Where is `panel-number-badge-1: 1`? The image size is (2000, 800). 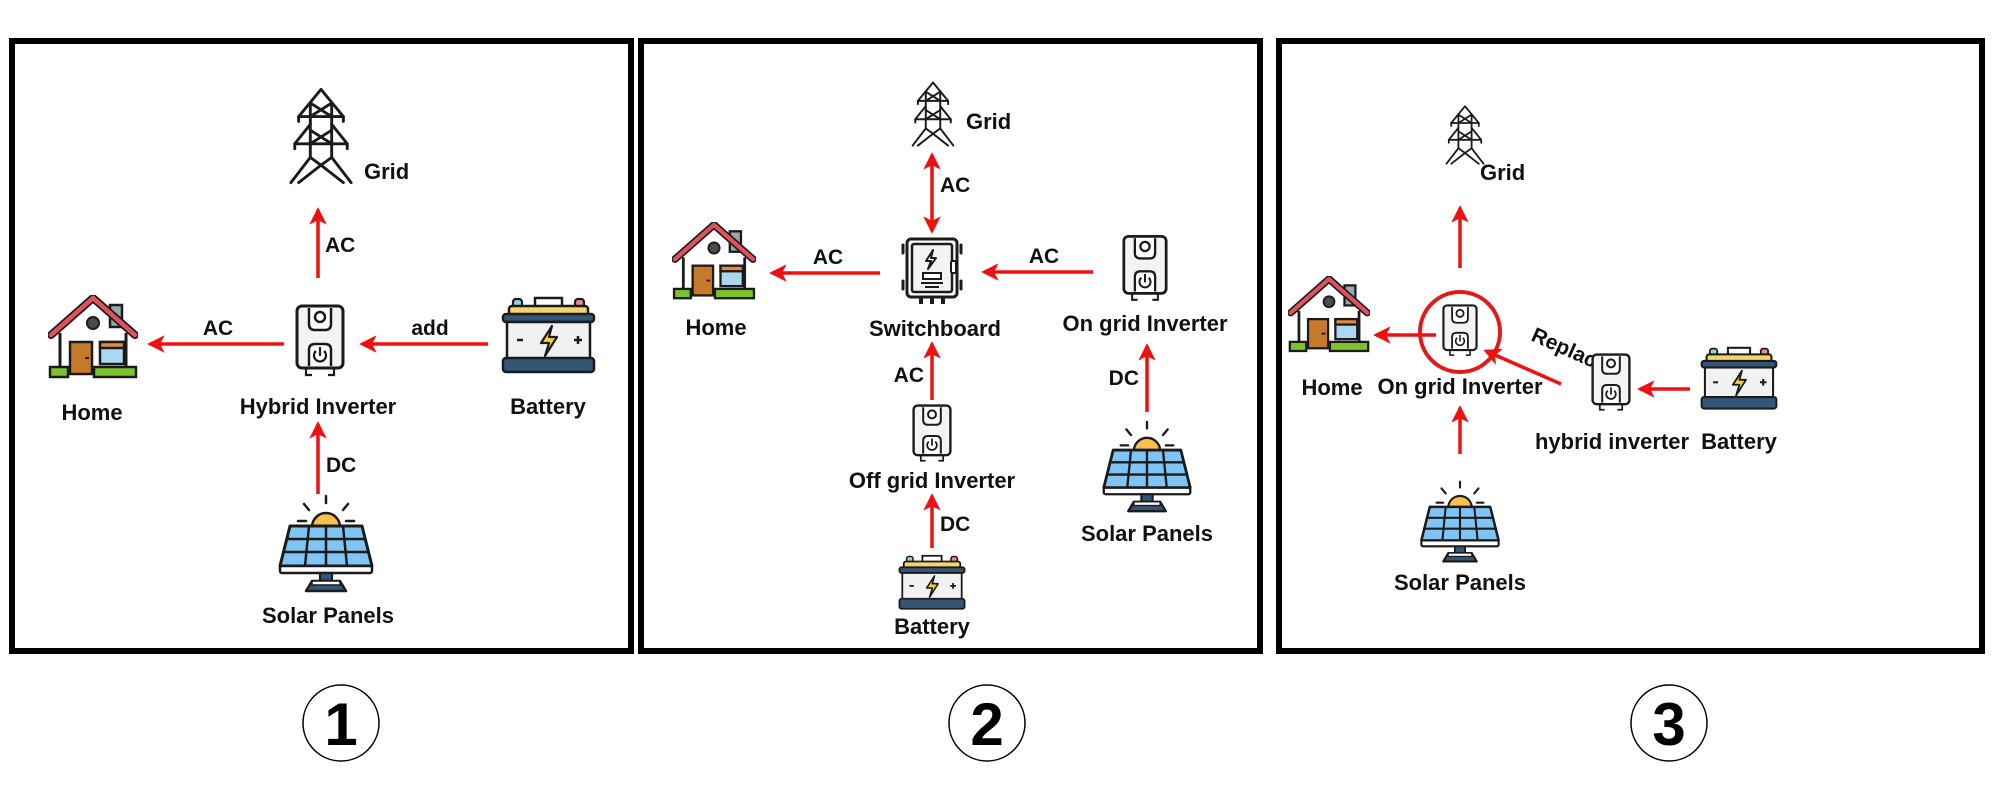 panel-number-badge-1: 1 is located at coordinates (341, 723).